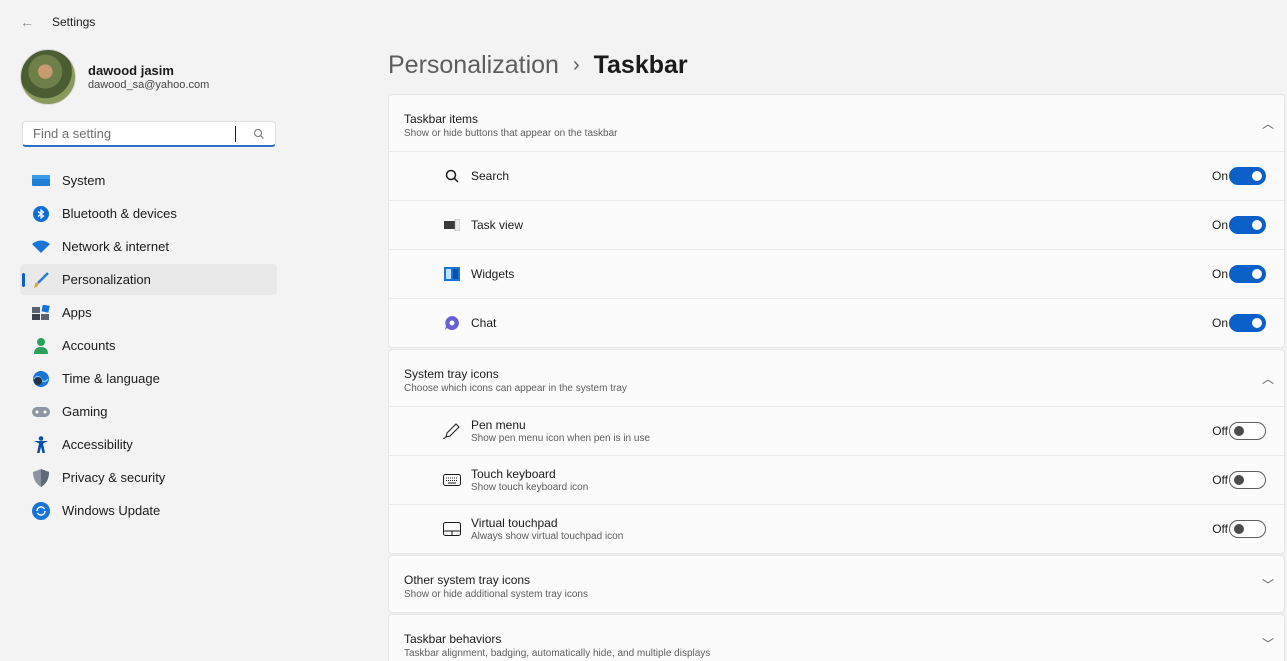  What do you see at coordinates (473, 65) in the screenshot?
I see `breadcrumb-parent: Personalization` at bounding box center [473, 65].